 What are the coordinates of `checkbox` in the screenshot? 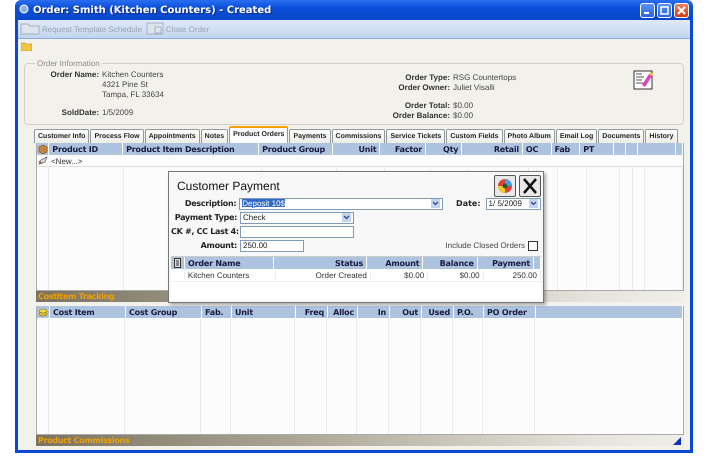 It's located at (533, 245).